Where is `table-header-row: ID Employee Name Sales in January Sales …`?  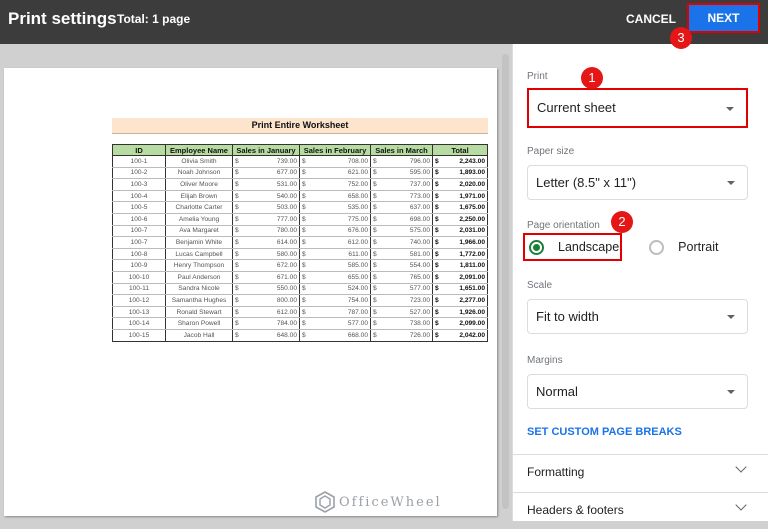 table-header-row: ID Employee Name Sales in January Sales … is located at coordinates (300, 150).